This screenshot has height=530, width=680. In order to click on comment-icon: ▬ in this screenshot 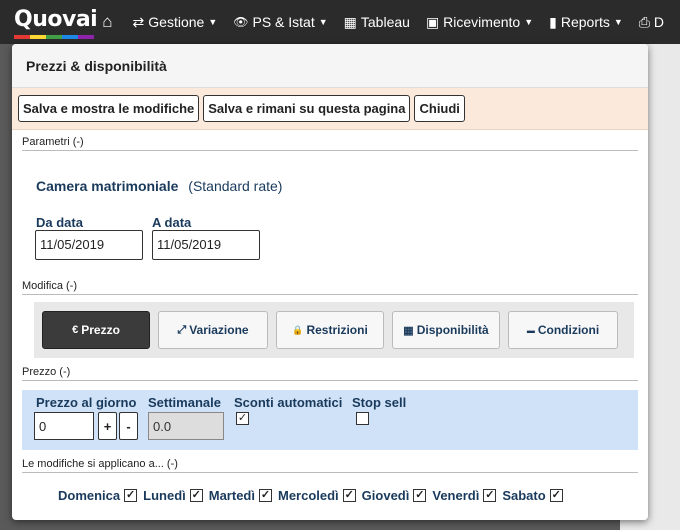, I will do `click(530, 330)`.